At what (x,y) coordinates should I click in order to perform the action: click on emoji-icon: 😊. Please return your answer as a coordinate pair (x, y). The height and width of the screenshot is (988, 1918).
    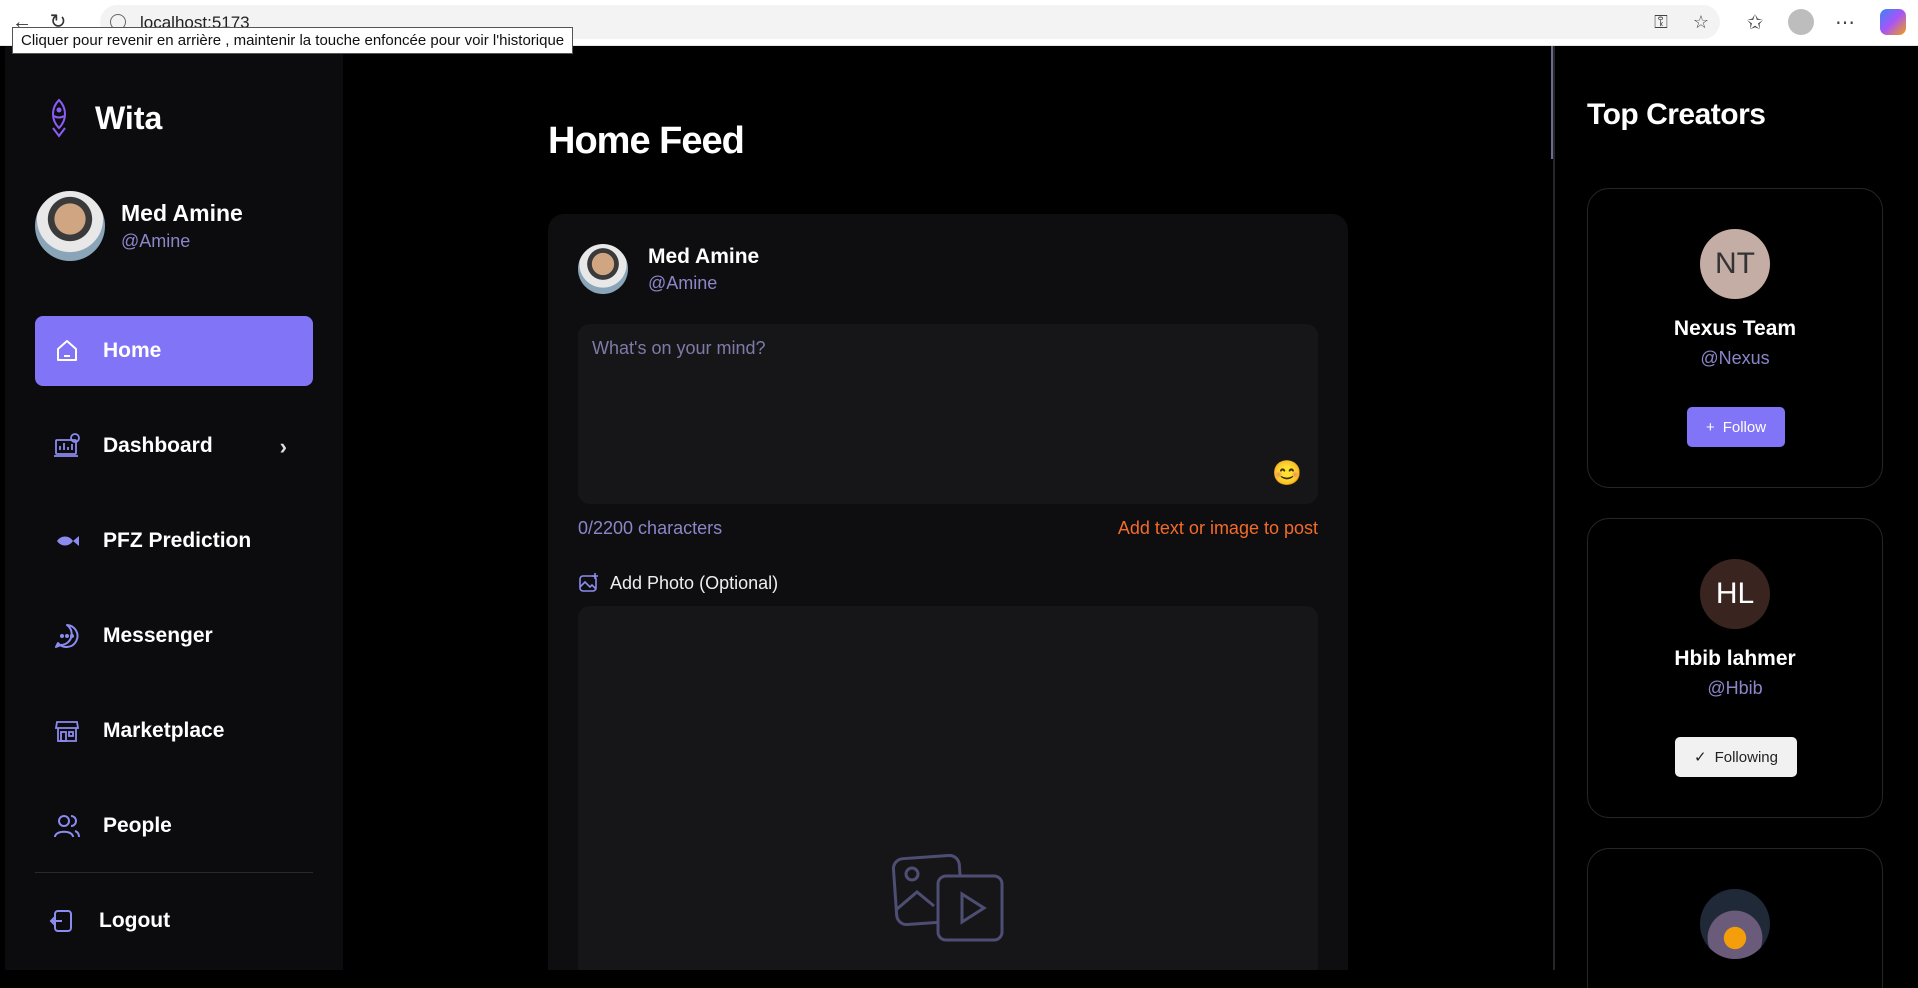
    Looking at the image, I should click on (1287, 473).